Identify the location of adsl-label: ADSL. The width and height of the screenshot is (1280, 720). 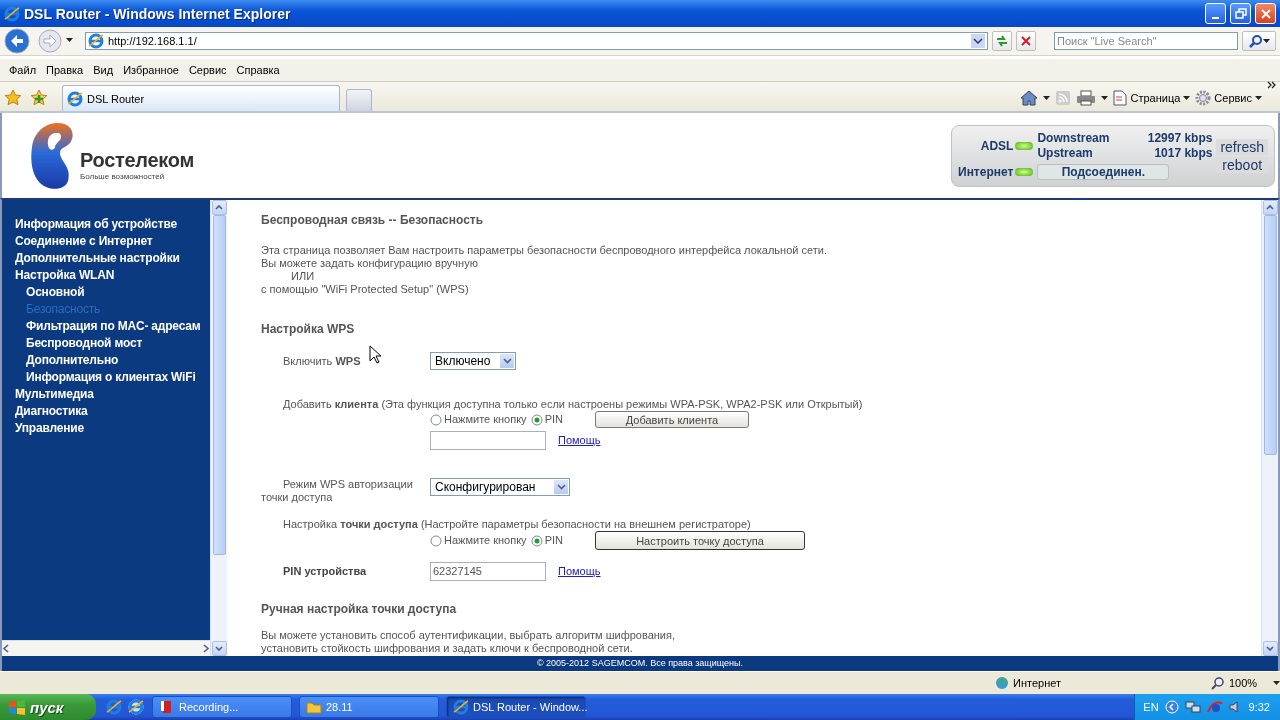
(997, 146).